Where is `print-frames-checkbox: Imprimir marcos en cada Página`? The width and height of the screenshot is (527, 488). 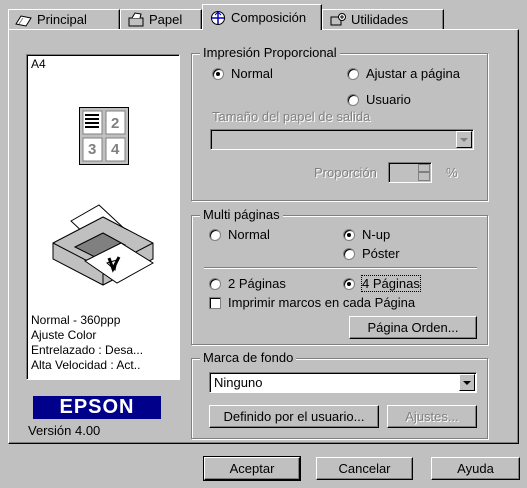 print-frames-checkbox: Imprimir marcos en cada Página is located at coordinates (312, 302).